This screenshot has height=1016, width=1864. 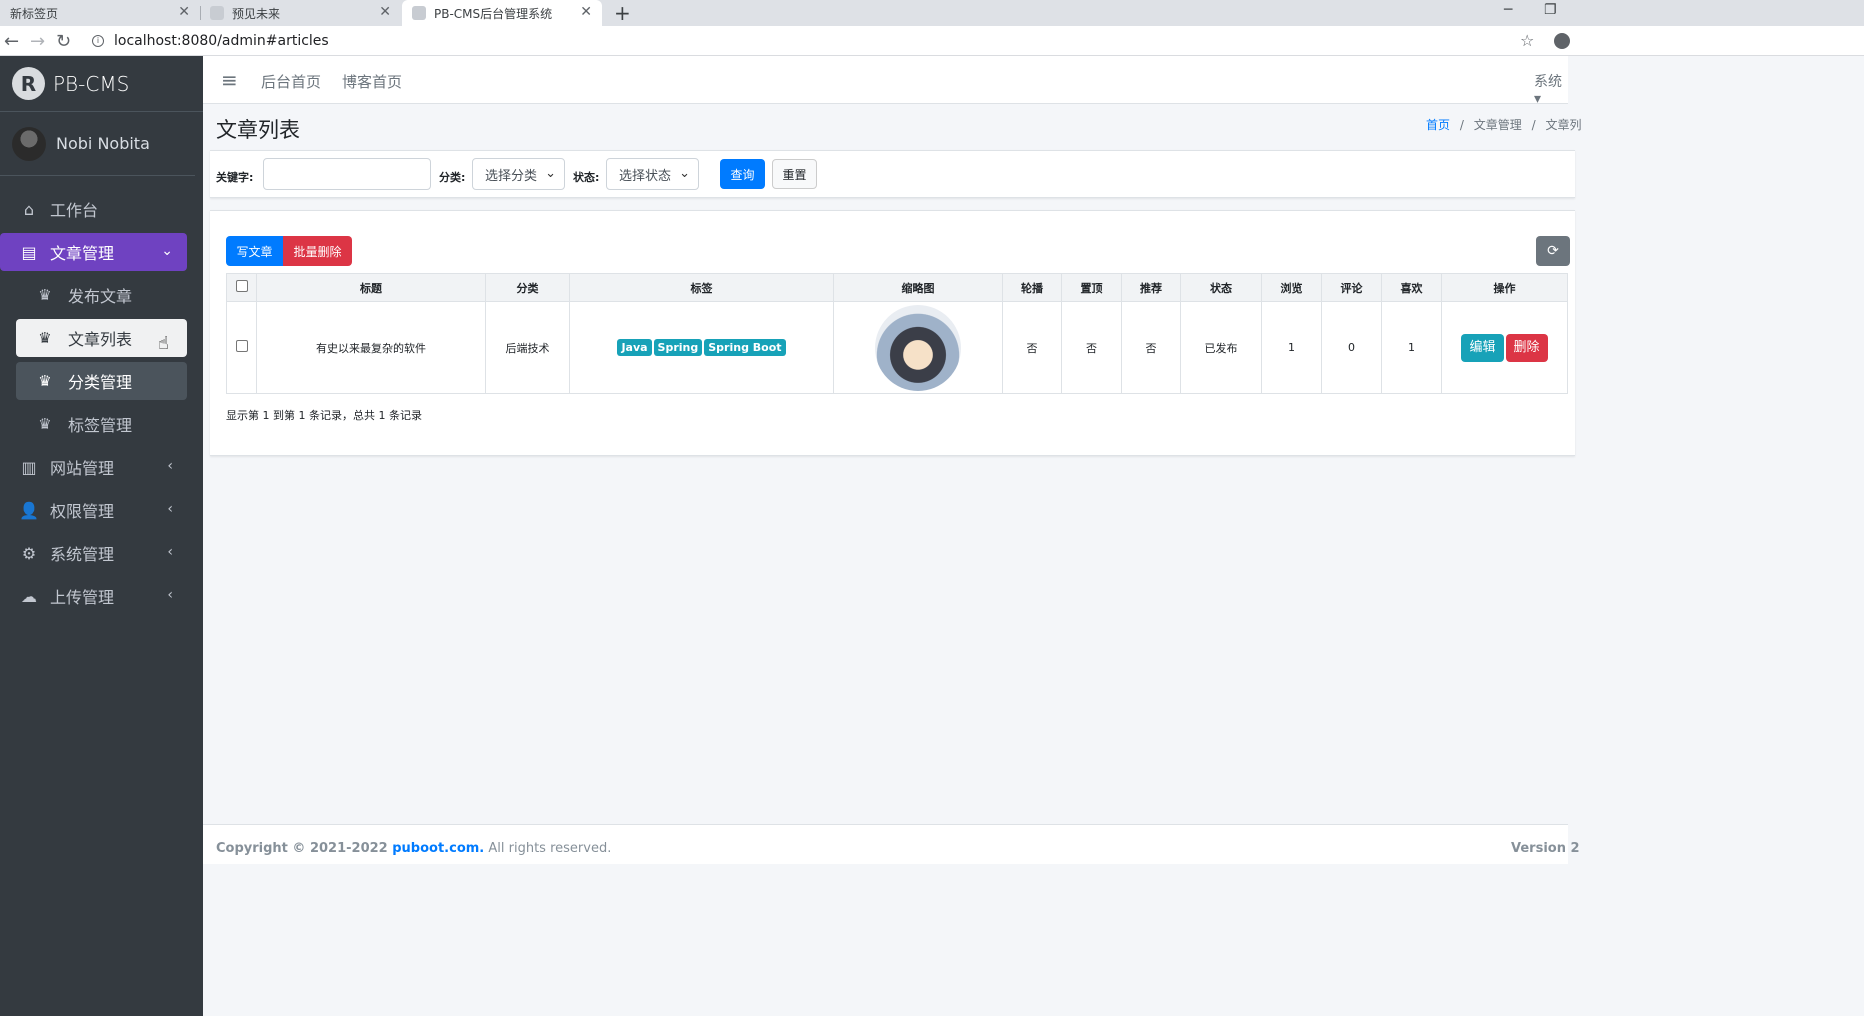 I want to click on write-article-button: 写文章, so click(x=254, y=251).